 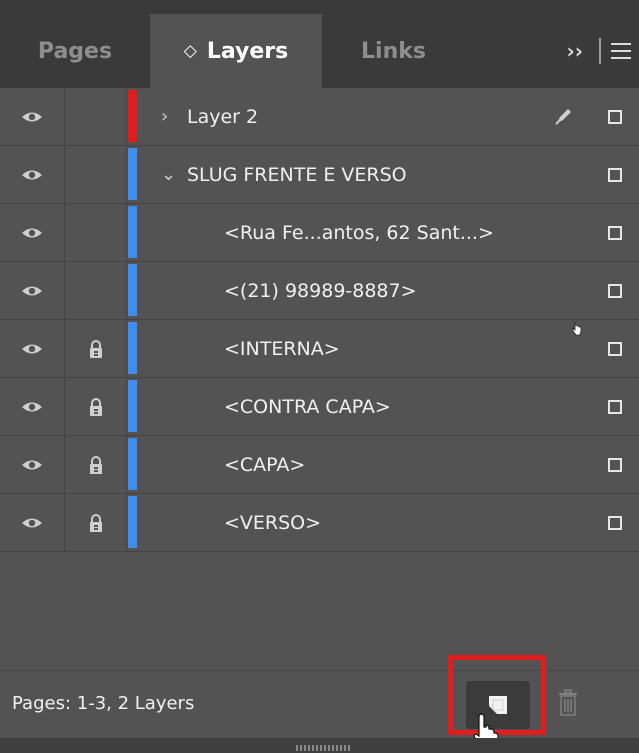 I want to click on layer-name-cell: <CONTRA CAPA>, so click(x=366, y=406).